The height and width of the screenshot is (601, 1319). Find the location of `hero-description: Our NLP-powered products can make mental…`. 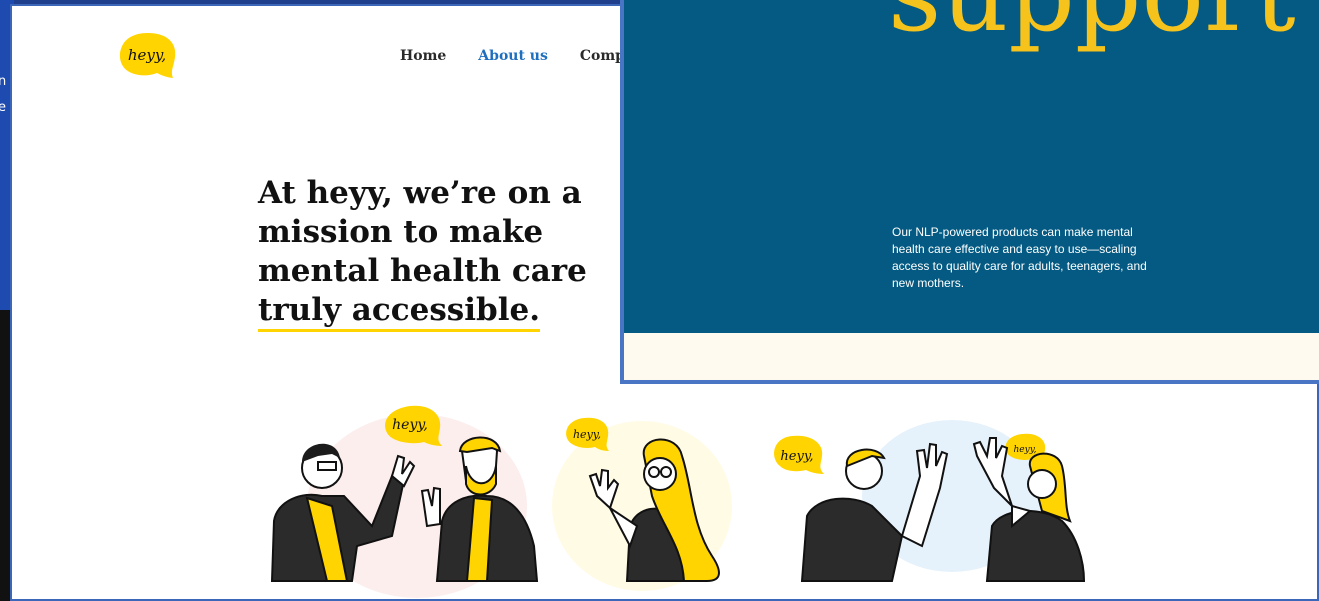

hero-description: Our NLP-powered products can make mental… is located at coordinates (1019, 257).